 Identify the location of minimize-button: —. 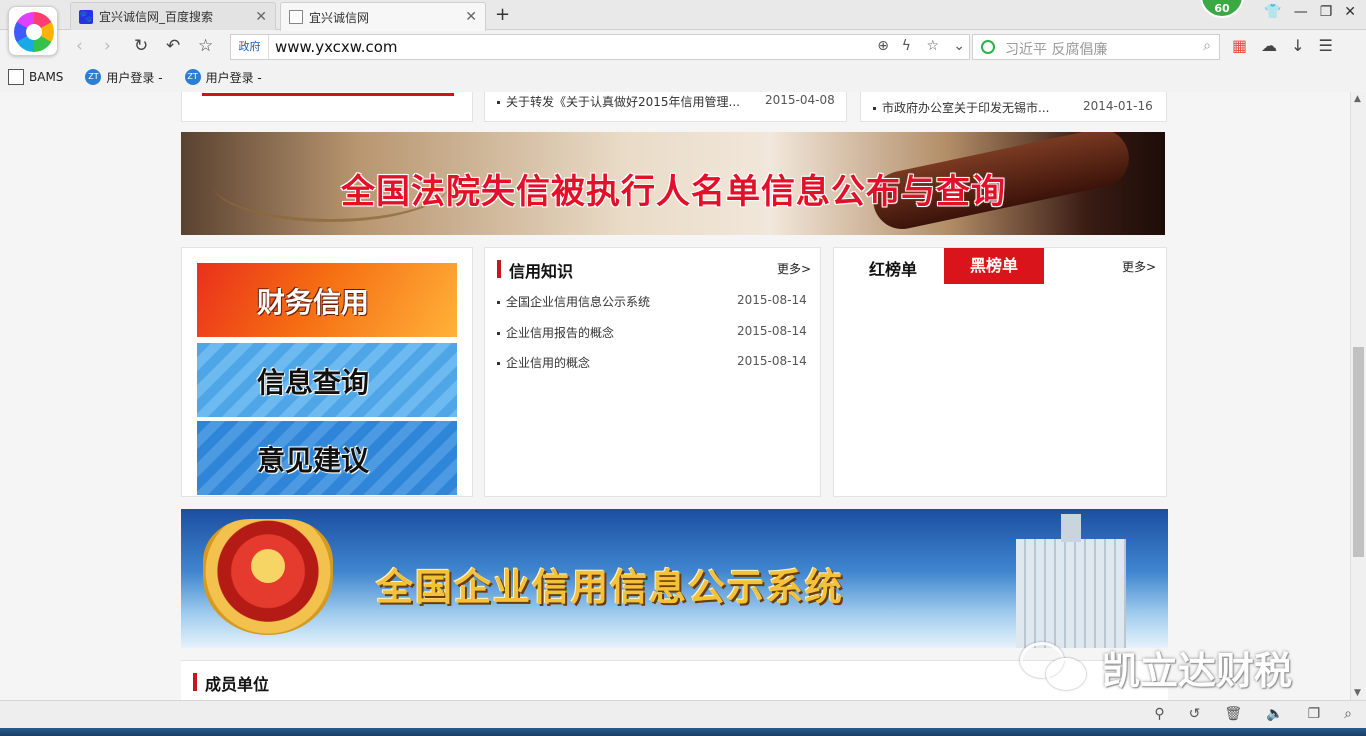
(1301, 12).